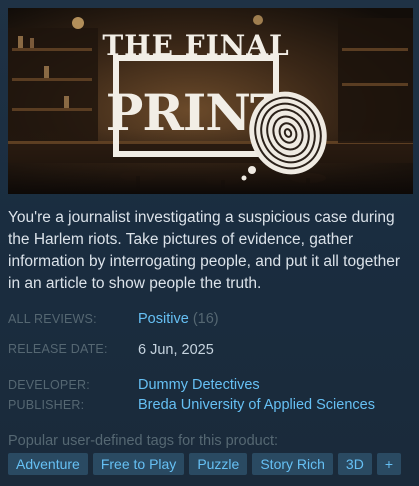 The height and width of the screenshot is (486, 419). Describe the element at coordinates (354, 464) in the screenshot. I see `tag-3d: 3D` at that location.